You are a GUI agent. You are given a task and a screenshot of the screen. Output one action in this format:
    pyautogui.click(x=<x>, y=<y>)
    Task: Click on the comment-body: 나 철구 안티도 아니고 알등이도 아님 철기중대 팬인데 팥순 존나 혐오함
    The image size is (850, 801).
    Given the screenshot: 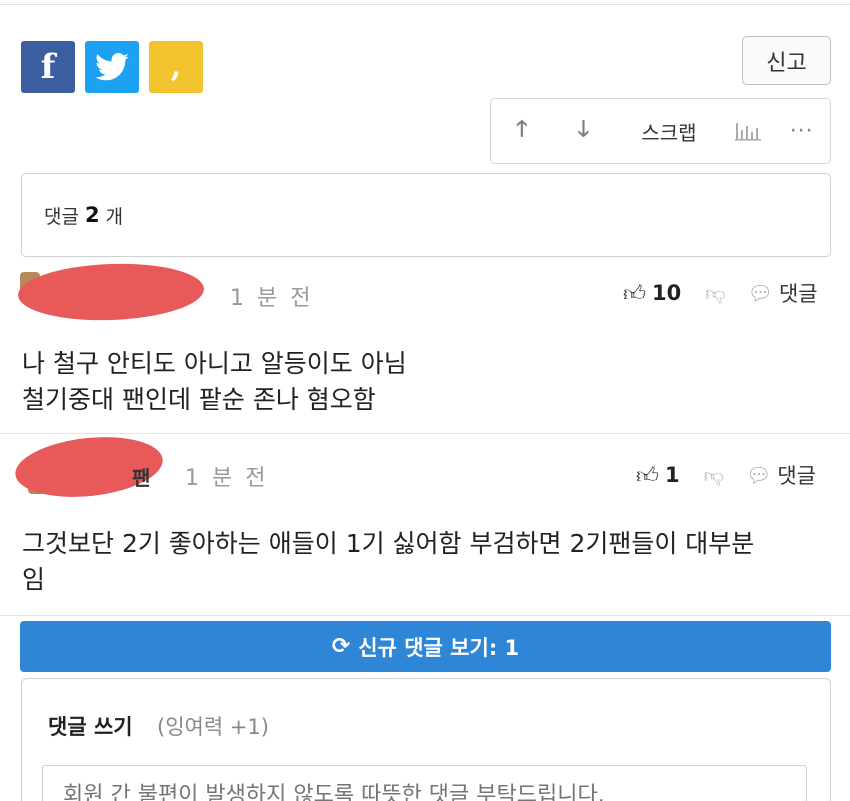 What is the action you would take?
    pyautogui.click(x=214, y=382)
    